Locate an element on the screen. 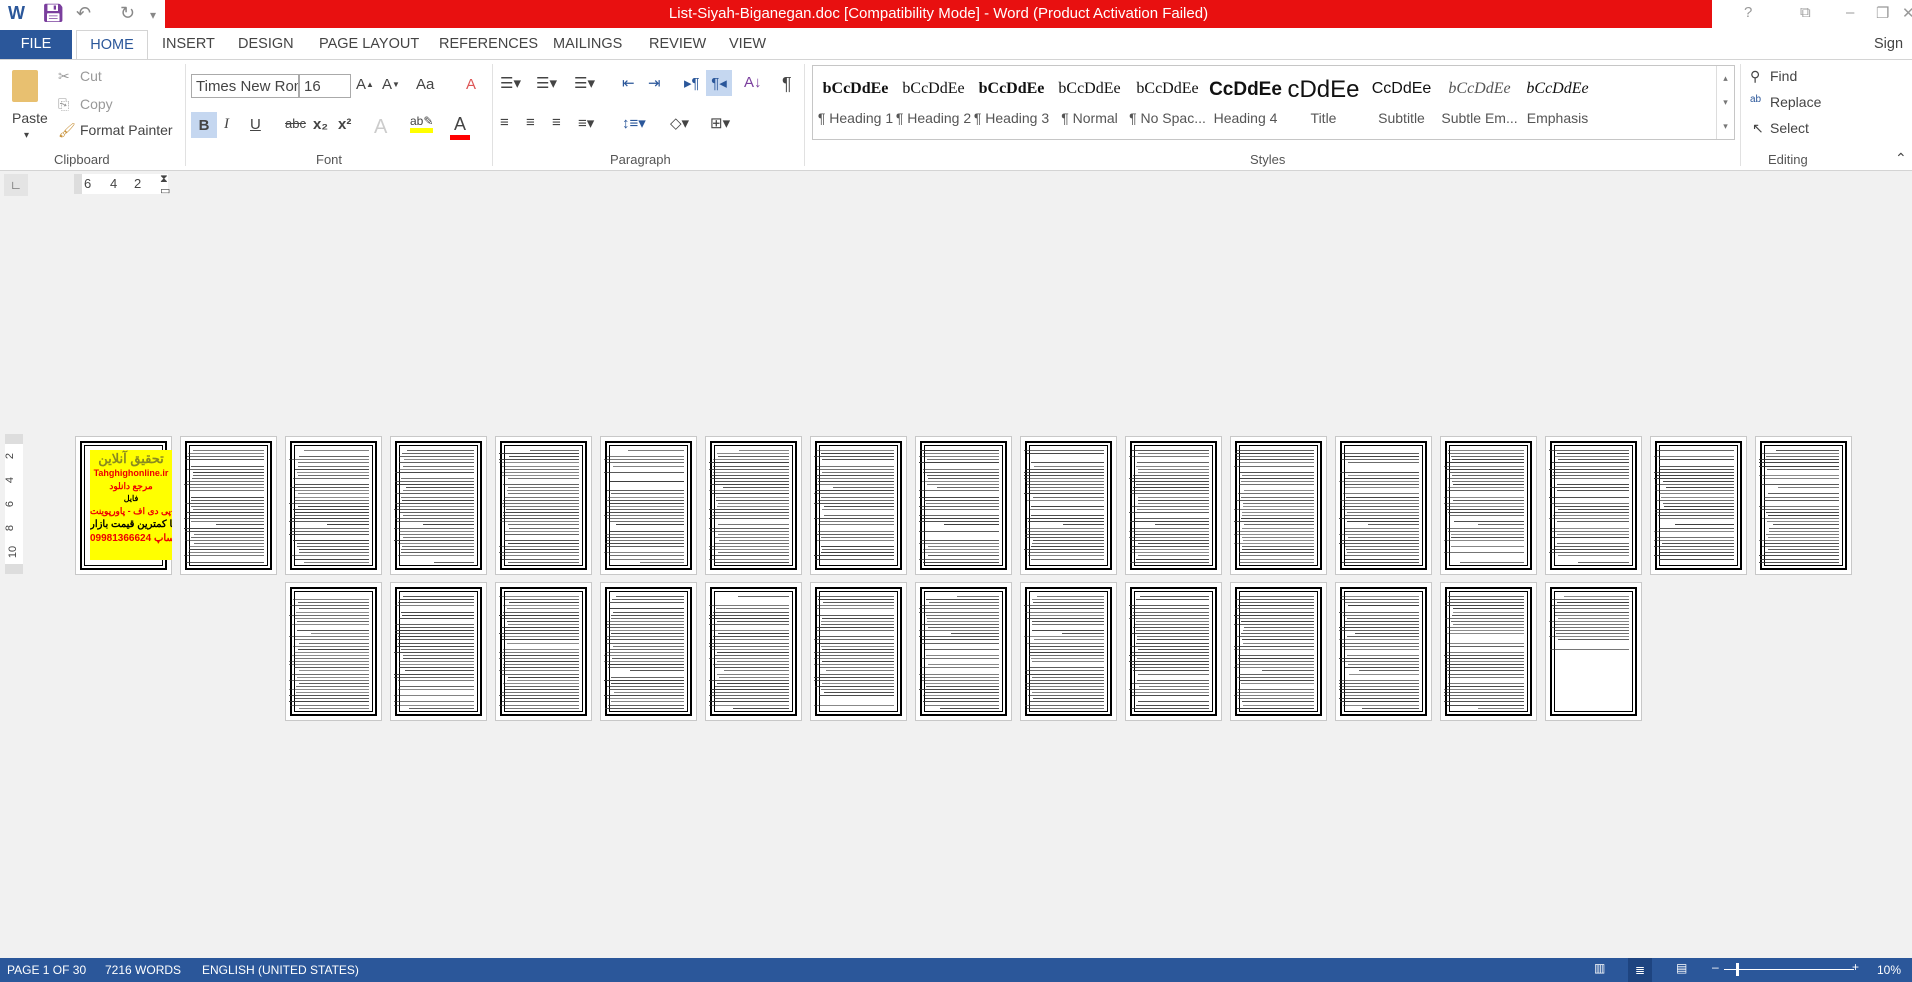 This screenshot has height=982, width=1912. replace-icon: ab is located at coordinates (1755, 99).